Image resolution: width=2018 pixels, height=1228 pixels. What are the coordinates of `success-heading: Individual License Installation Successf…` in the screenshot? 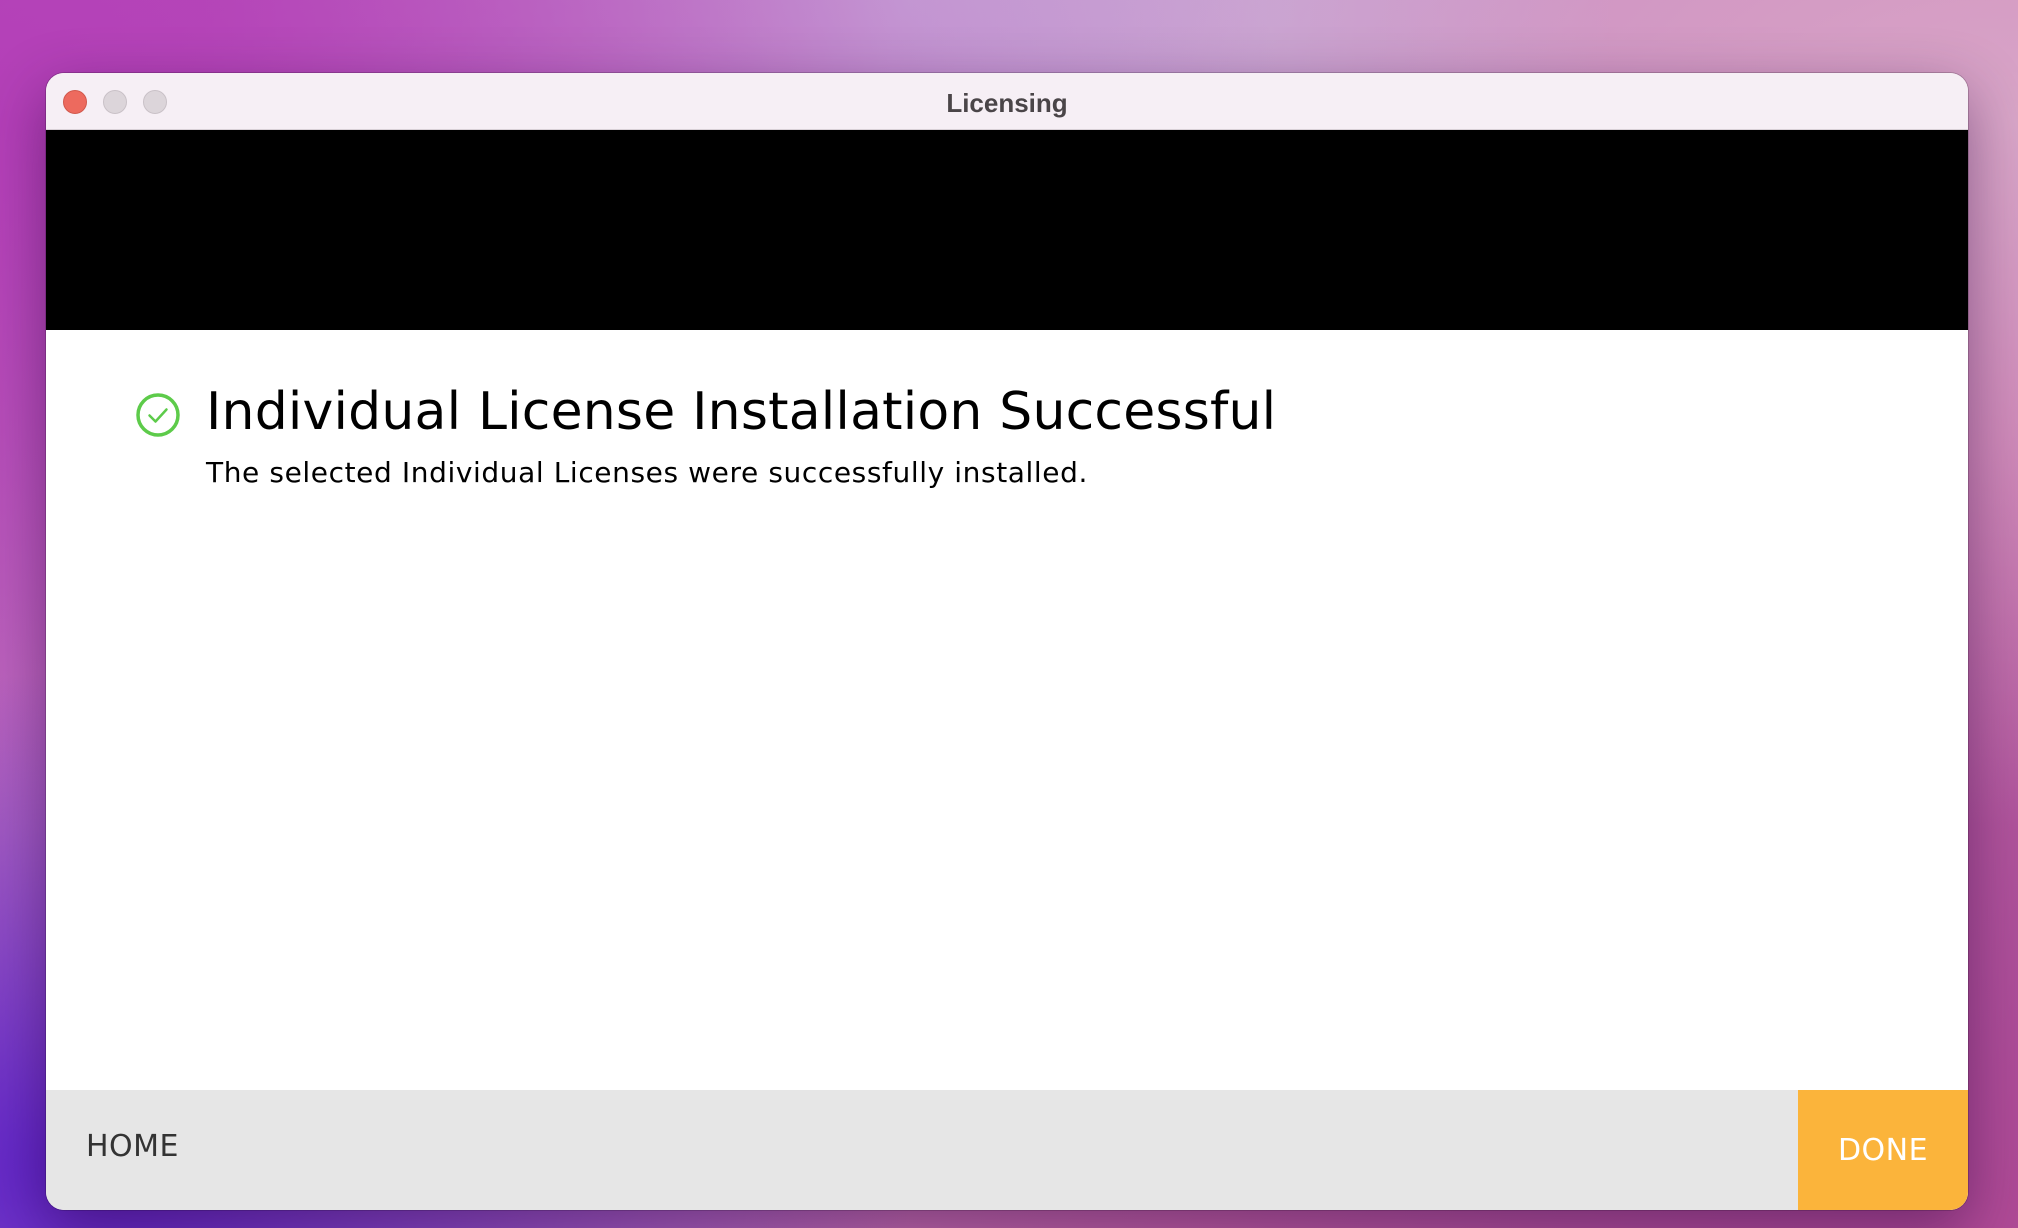 It's located at (741, 412).